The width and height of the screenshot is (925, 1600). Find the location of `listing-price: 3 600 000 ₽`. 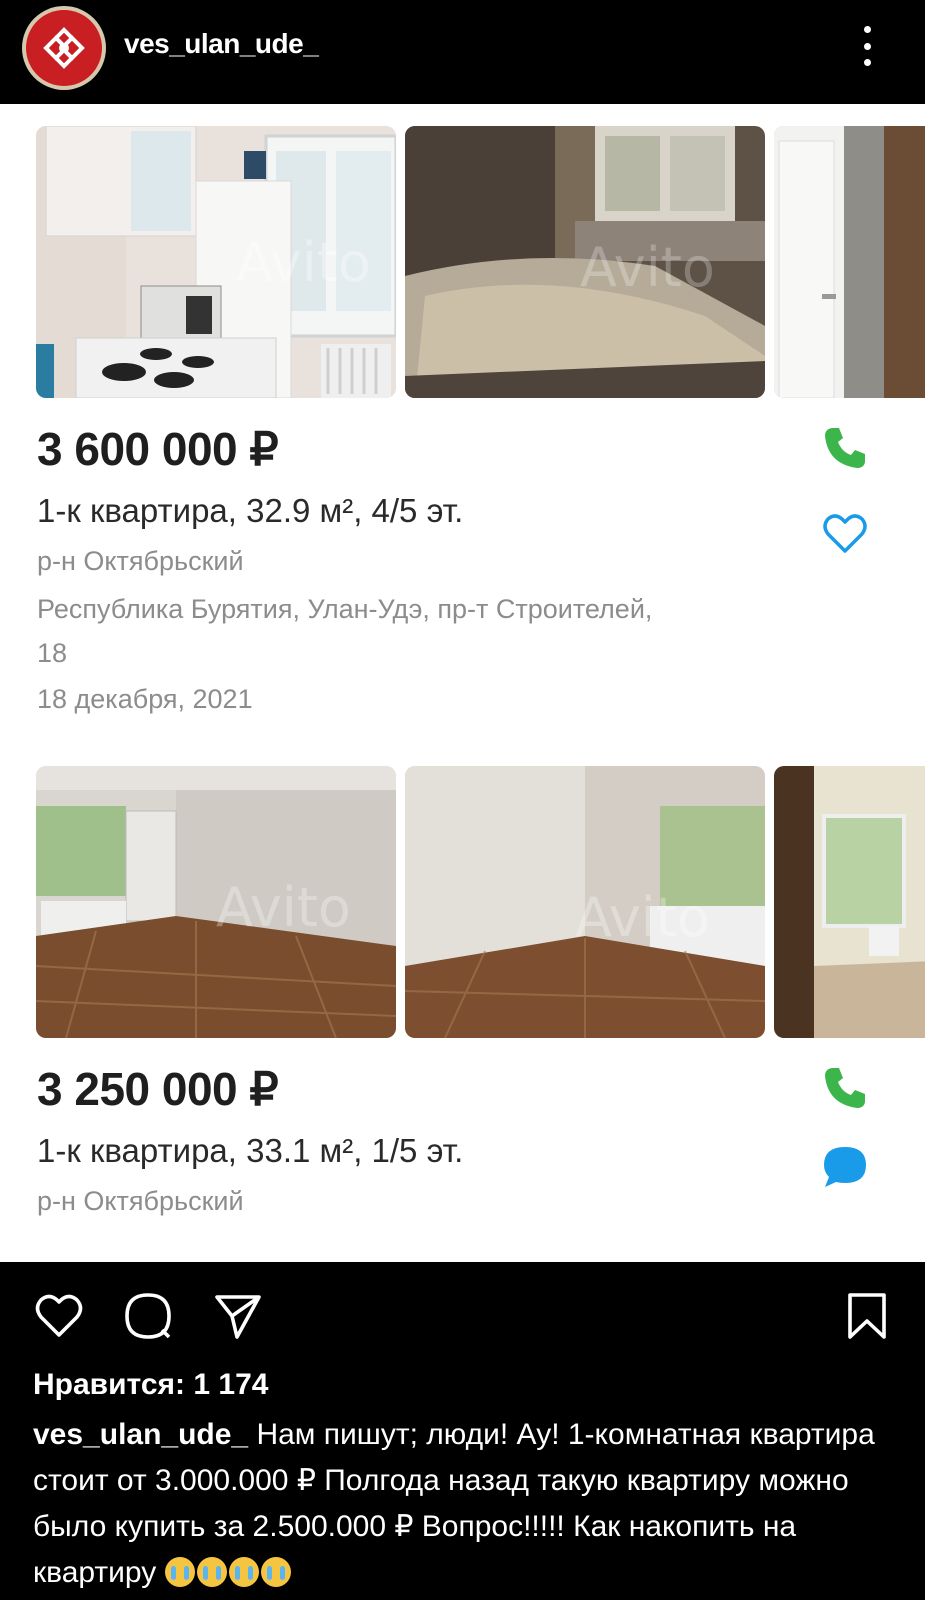

listing-price: 3 600 000 ₽ is located at coordinates (158, 449).